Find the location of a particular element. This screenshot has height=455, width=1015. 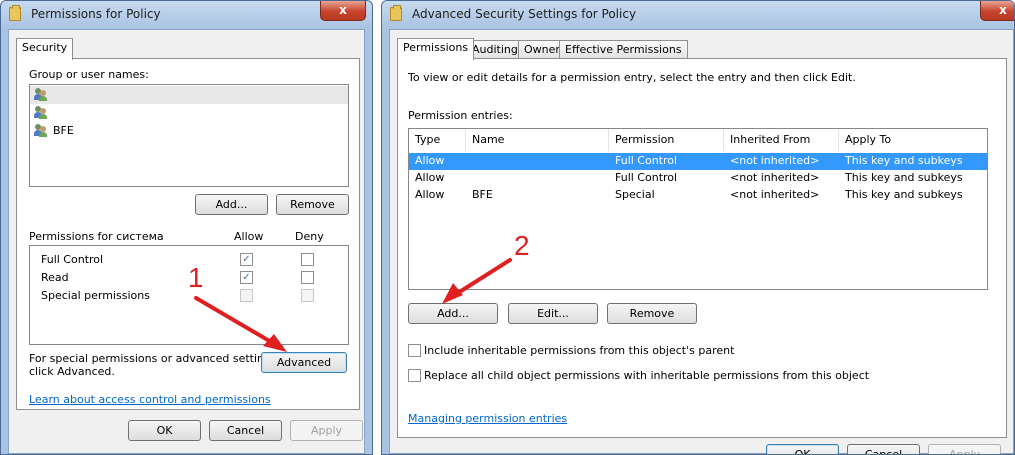

tab-security: Security is located at coordinates (45, 49).